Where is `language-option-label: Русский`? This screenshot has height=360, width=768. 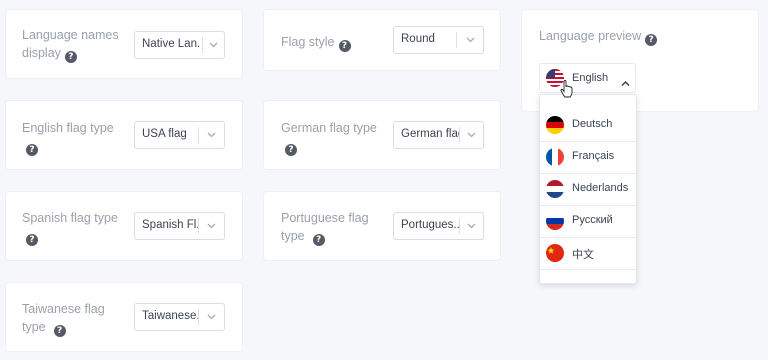
language-option-label: Русский is located at coordinates (592, 220).